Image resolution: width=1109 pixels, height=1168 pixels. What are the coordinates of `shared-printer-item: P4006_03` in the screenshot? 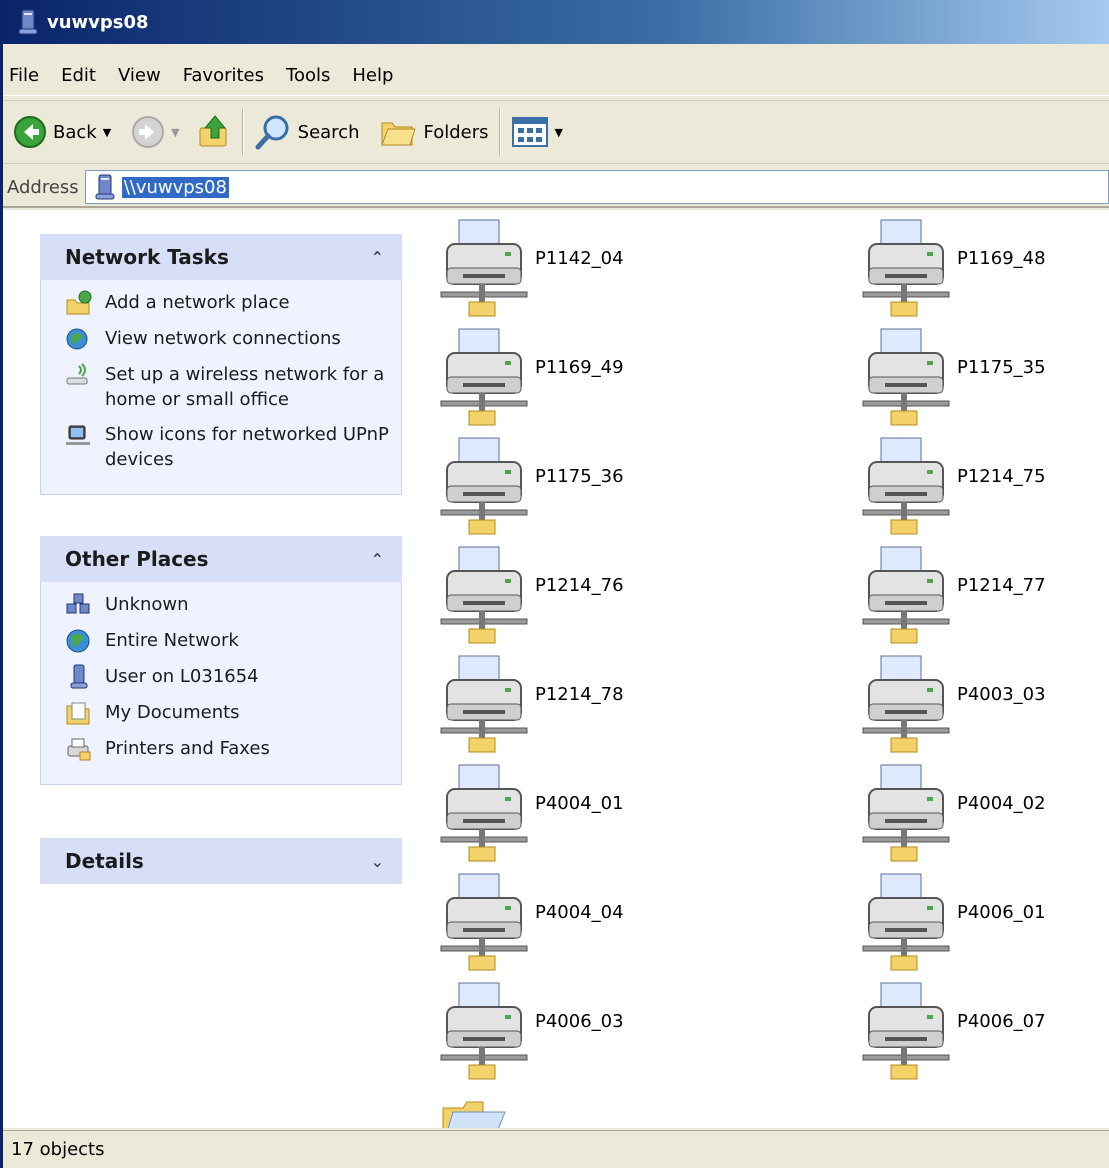 It's located at (569, 1031).